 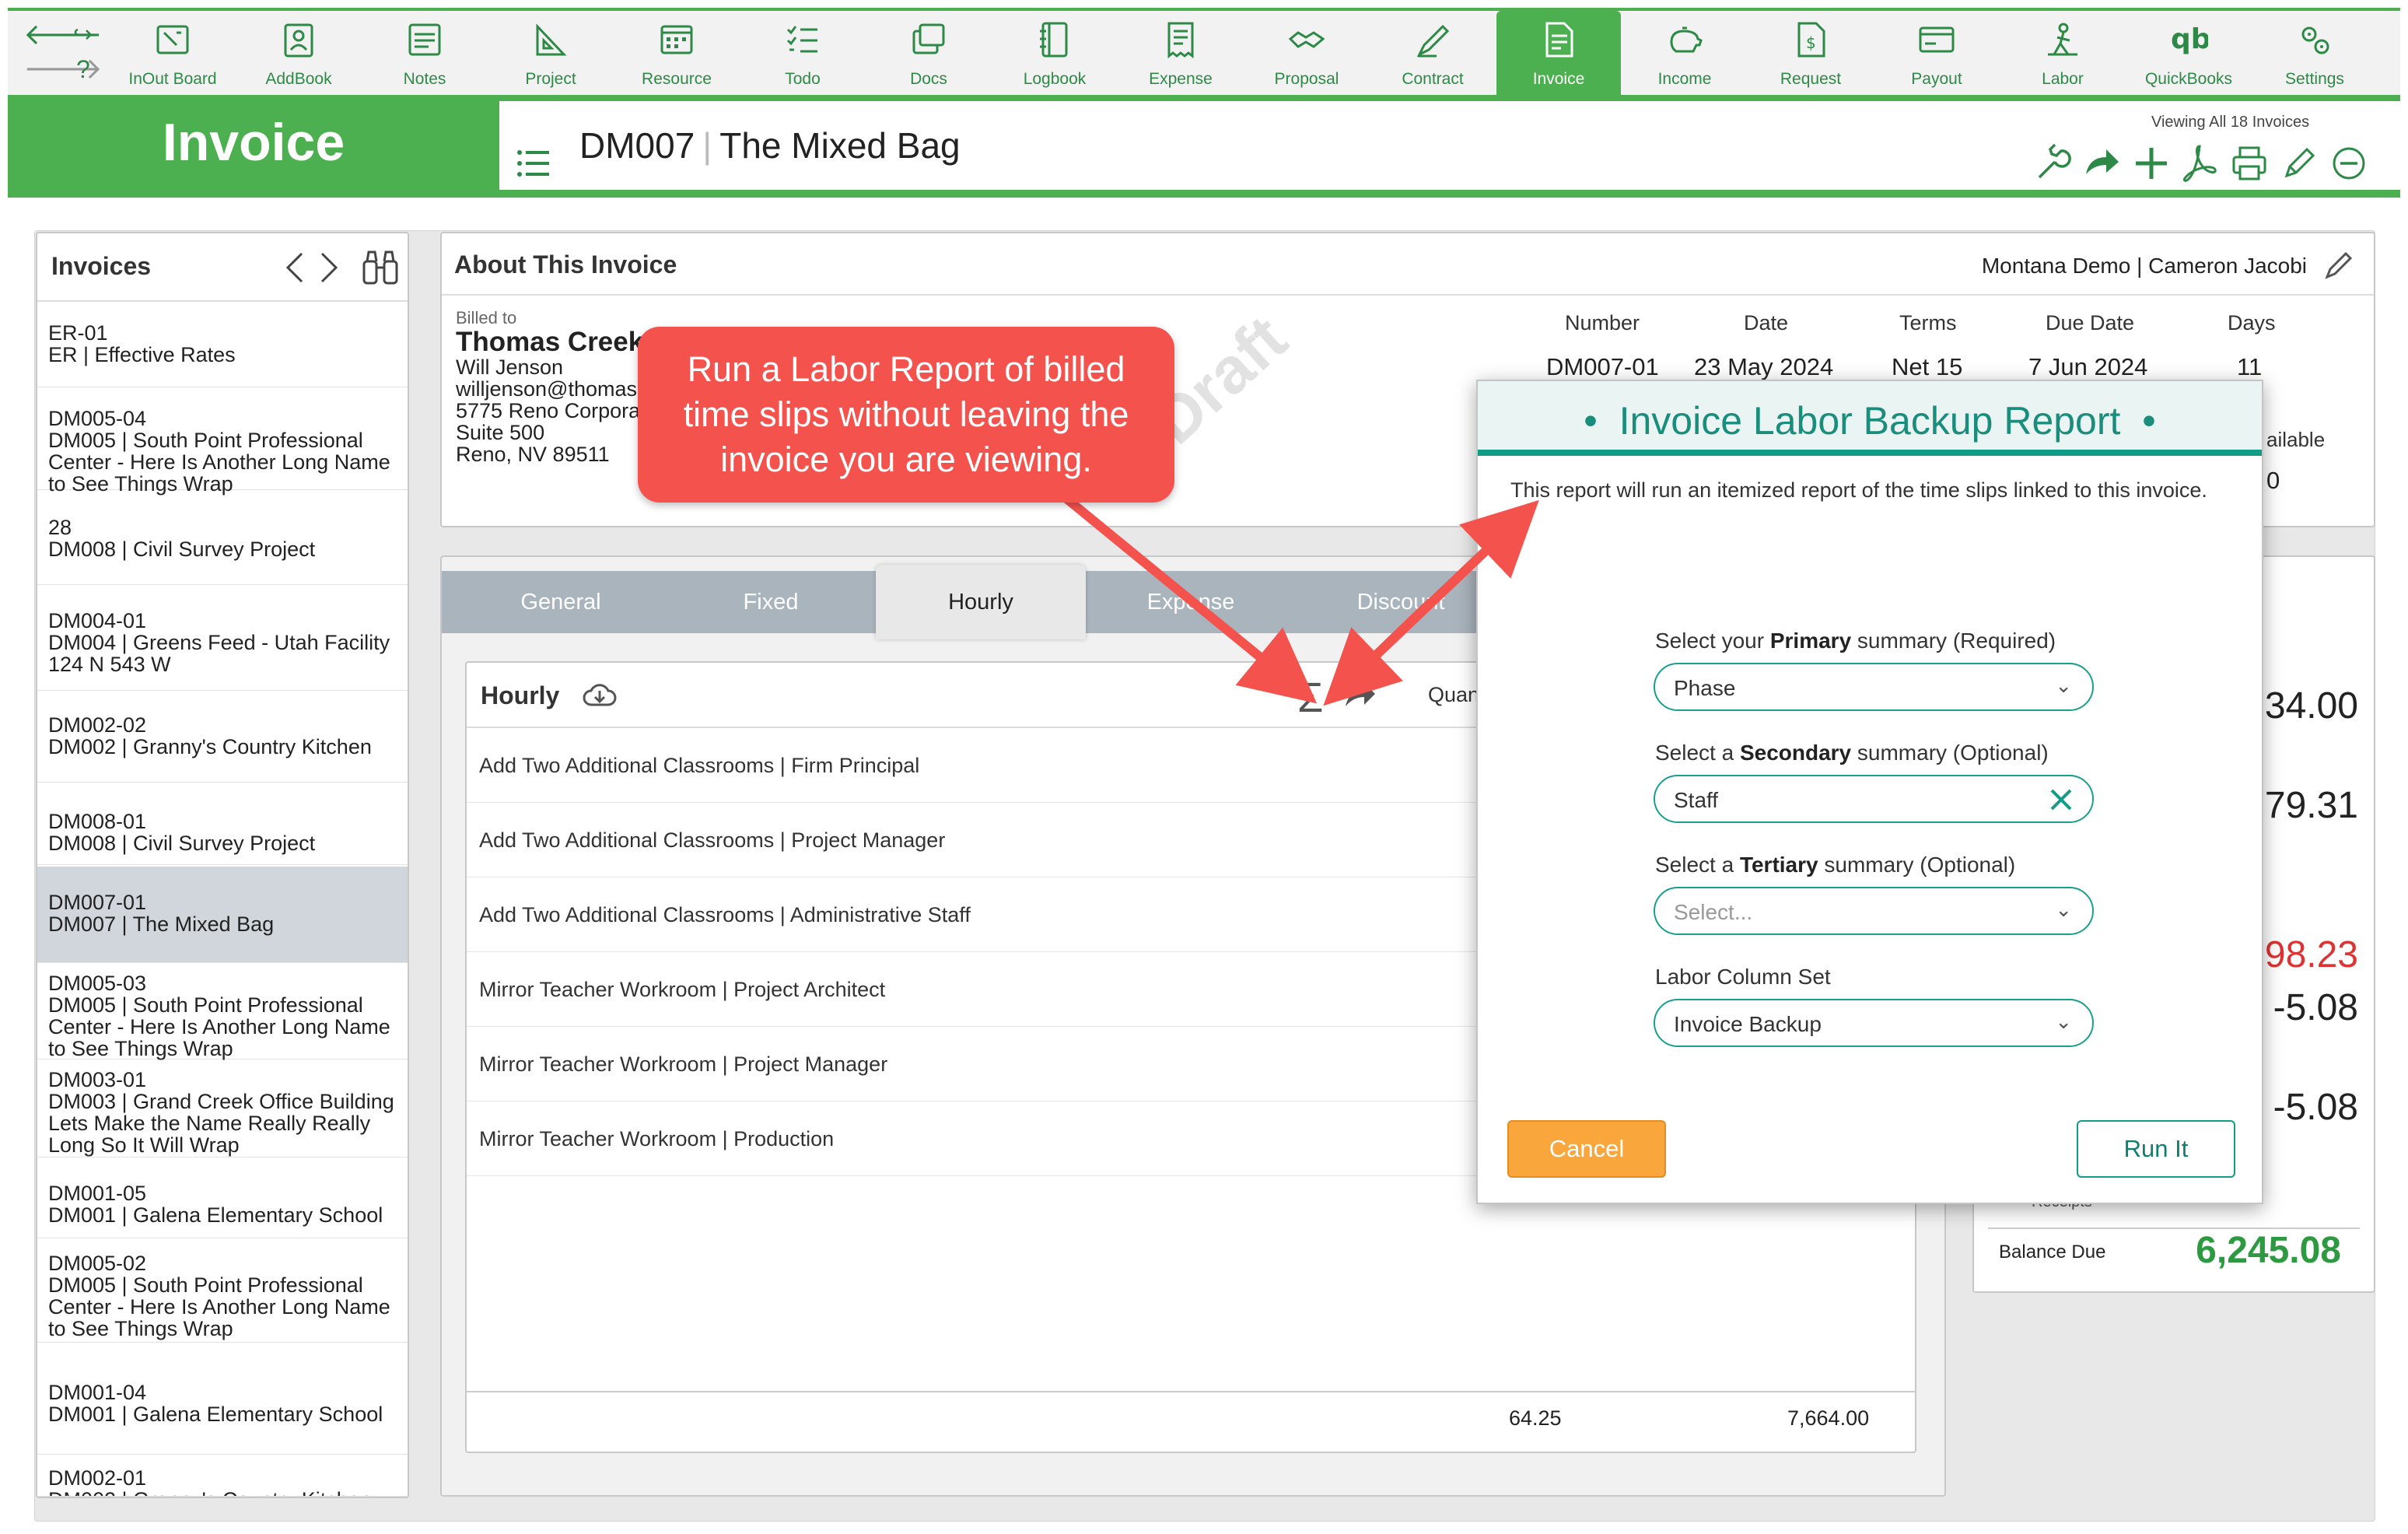 I want to click on invoice-list-item-number: DM005-03, so click(x=97, y=983).